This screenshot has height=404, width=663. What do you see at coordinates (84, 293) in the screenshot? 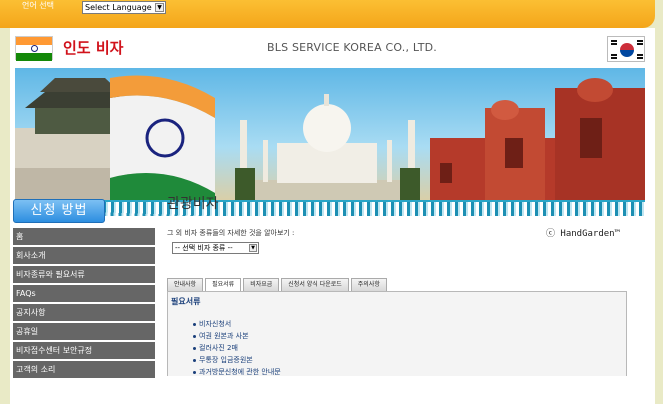
I see `sidebar-item-faqs: FAQs` at bounding box center [84, 293].